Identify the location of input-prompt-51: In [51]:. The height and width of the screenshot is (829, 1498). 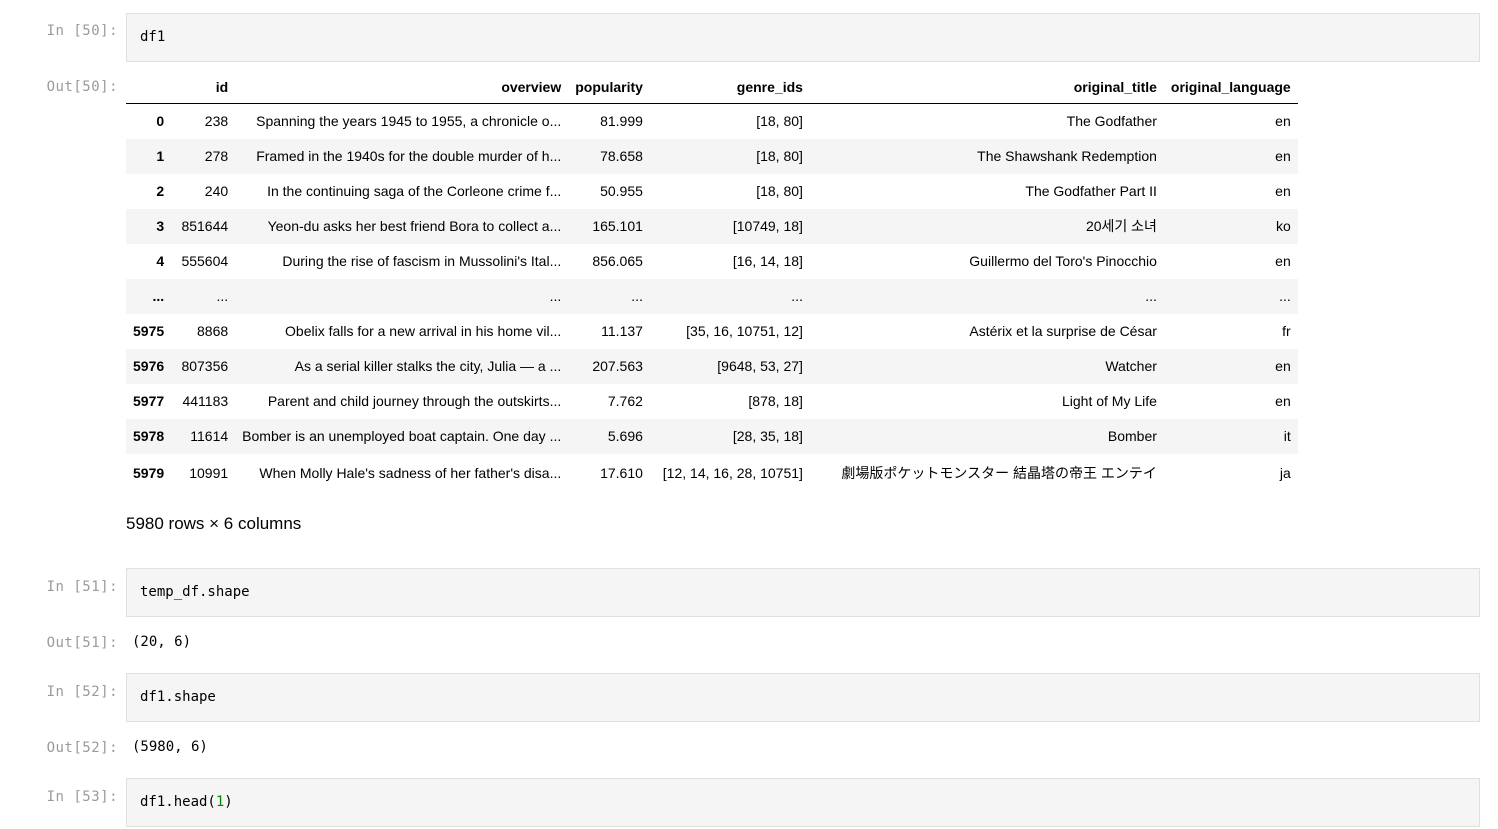
(82, 587).